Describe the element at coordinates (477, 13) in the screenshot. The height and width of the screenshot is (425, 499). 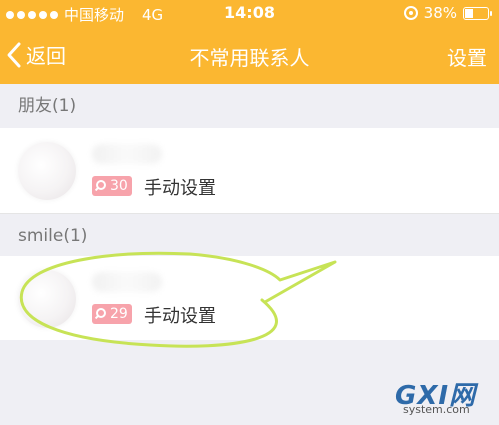
I see `battery-icon` at that location.